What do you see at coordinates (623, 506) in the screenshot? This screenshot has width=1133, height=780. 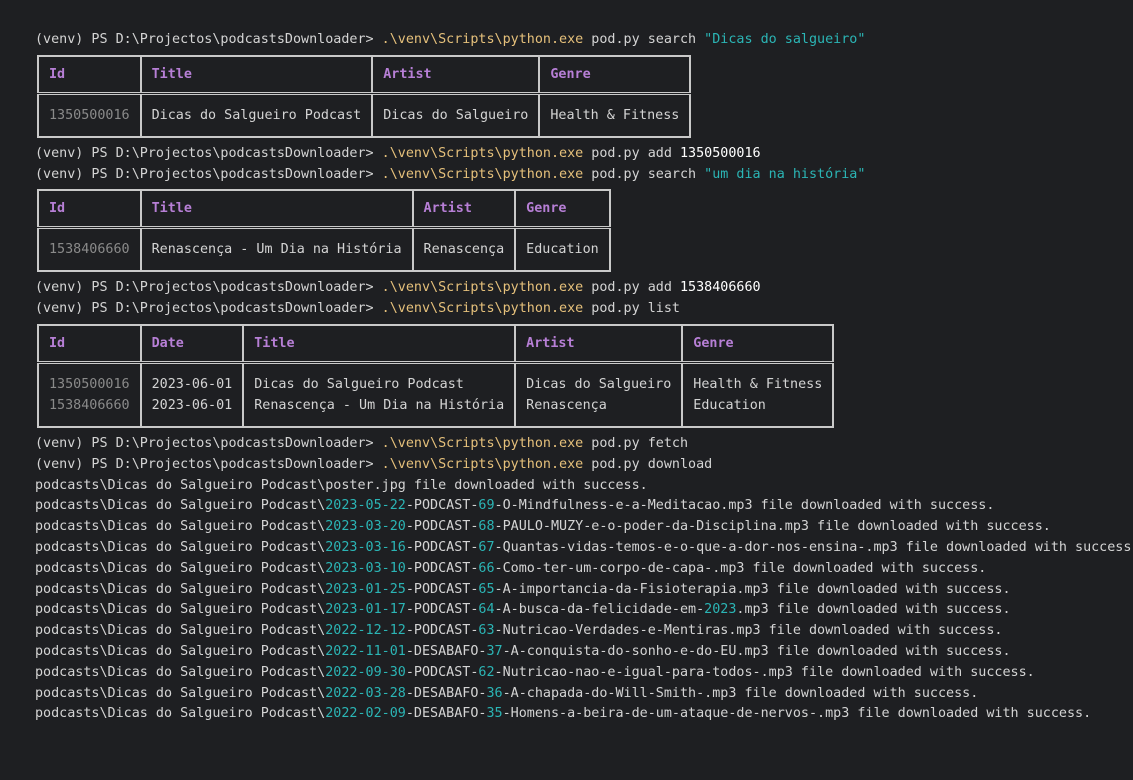 I see `episode-name: -O-Mindfulness-e-a-Meditacao.mp3` at bounding box center [623, 506].